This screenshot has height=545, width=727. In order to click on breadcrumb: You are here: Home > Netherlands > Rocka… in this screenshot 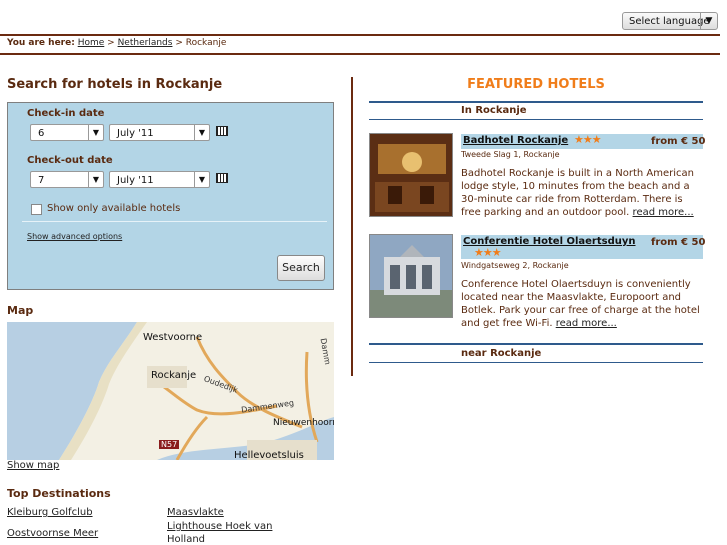, I will do `click(116, 43)`.